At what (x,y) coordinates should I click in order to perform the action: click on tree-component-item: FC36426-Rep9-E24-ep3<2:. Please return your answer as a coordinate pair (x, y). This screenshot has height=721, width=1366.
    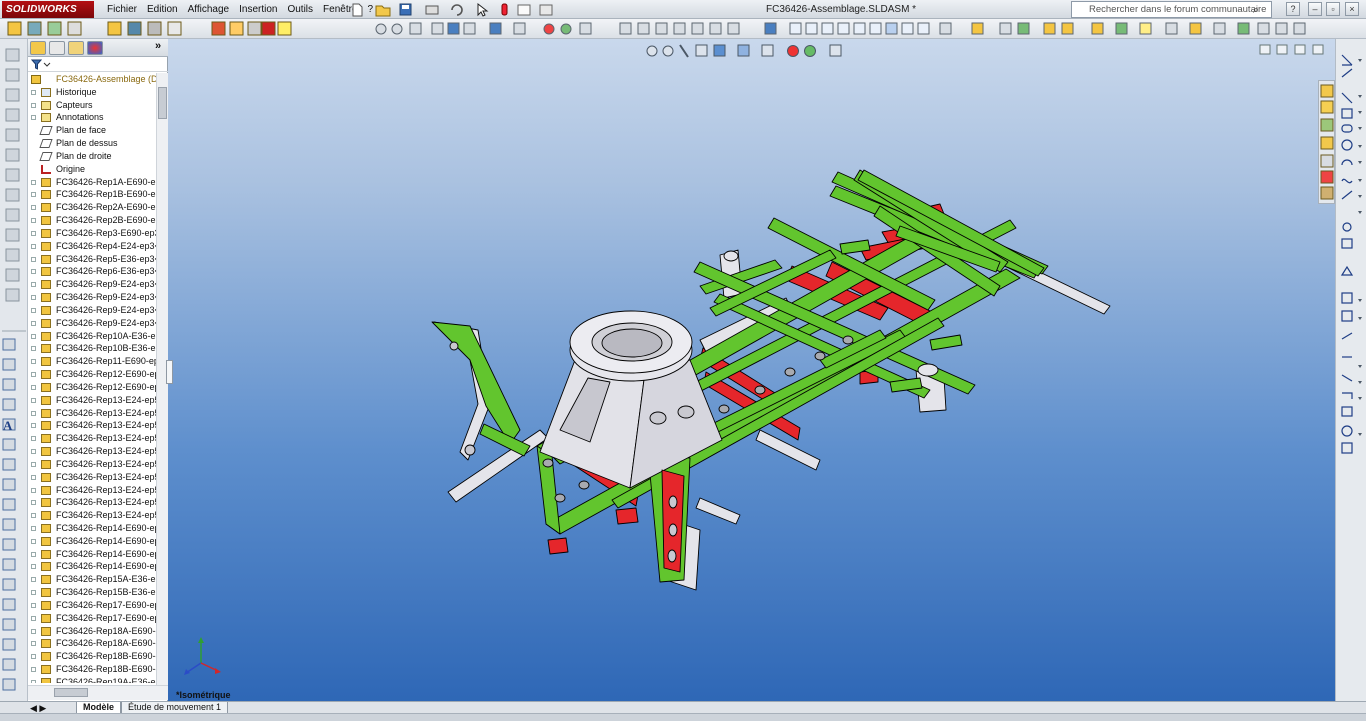
    Looking at the image, I should click on (92, 297).